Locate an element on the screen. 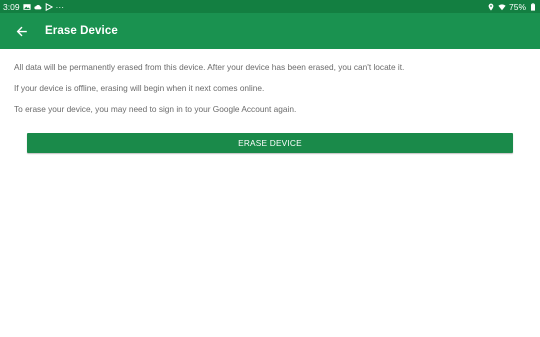 The image size is (540, 337). battery-percent: 75% is located at coordinates (517, 6).